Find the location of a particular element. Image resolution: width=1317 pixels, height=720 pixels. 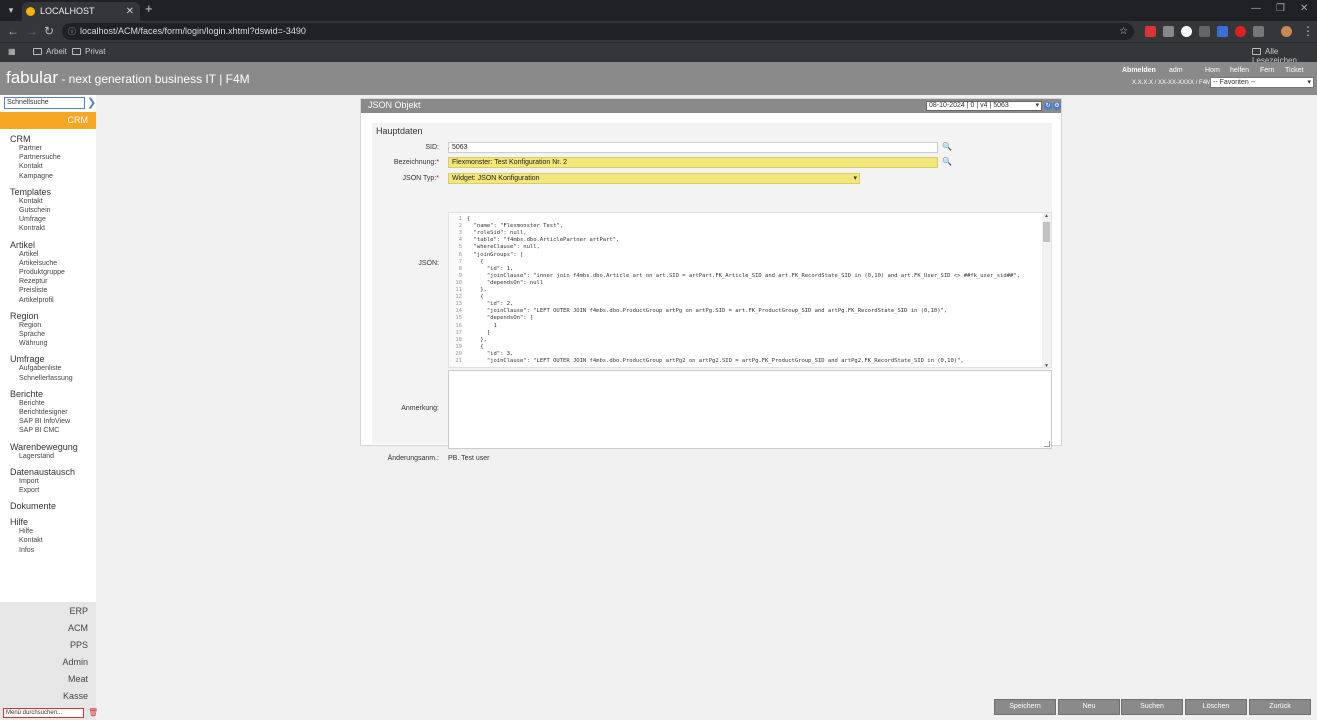

extensions-puzzle-icon is located at coordinates (1258, 31).